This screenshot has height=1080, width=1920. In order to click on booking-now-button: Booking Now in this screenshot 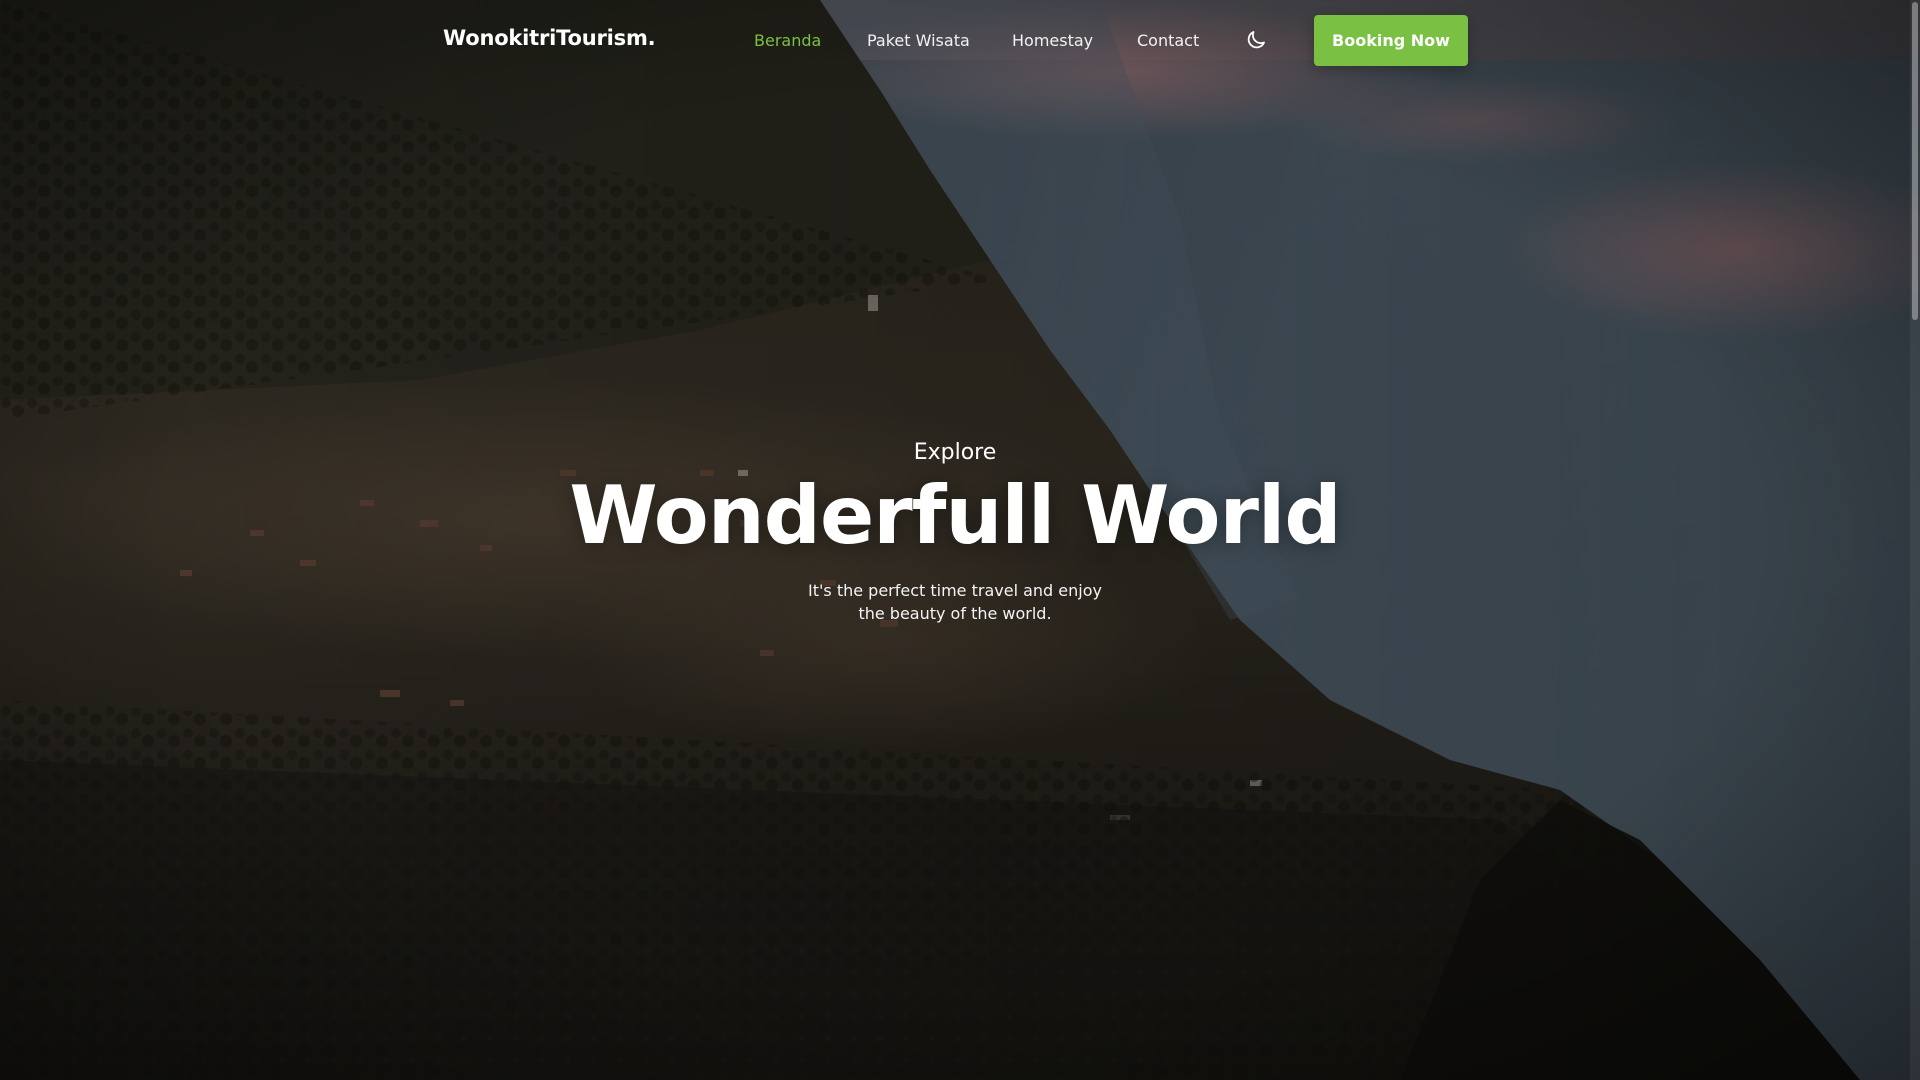, I will do `click(1391, 40)`.